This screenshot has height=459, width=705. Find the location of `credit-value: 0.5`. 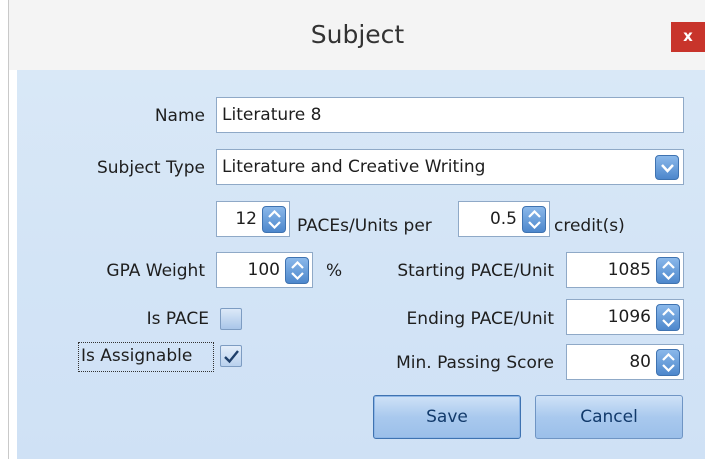

credit-value: 0.5 is located at coordinates (503, 219).